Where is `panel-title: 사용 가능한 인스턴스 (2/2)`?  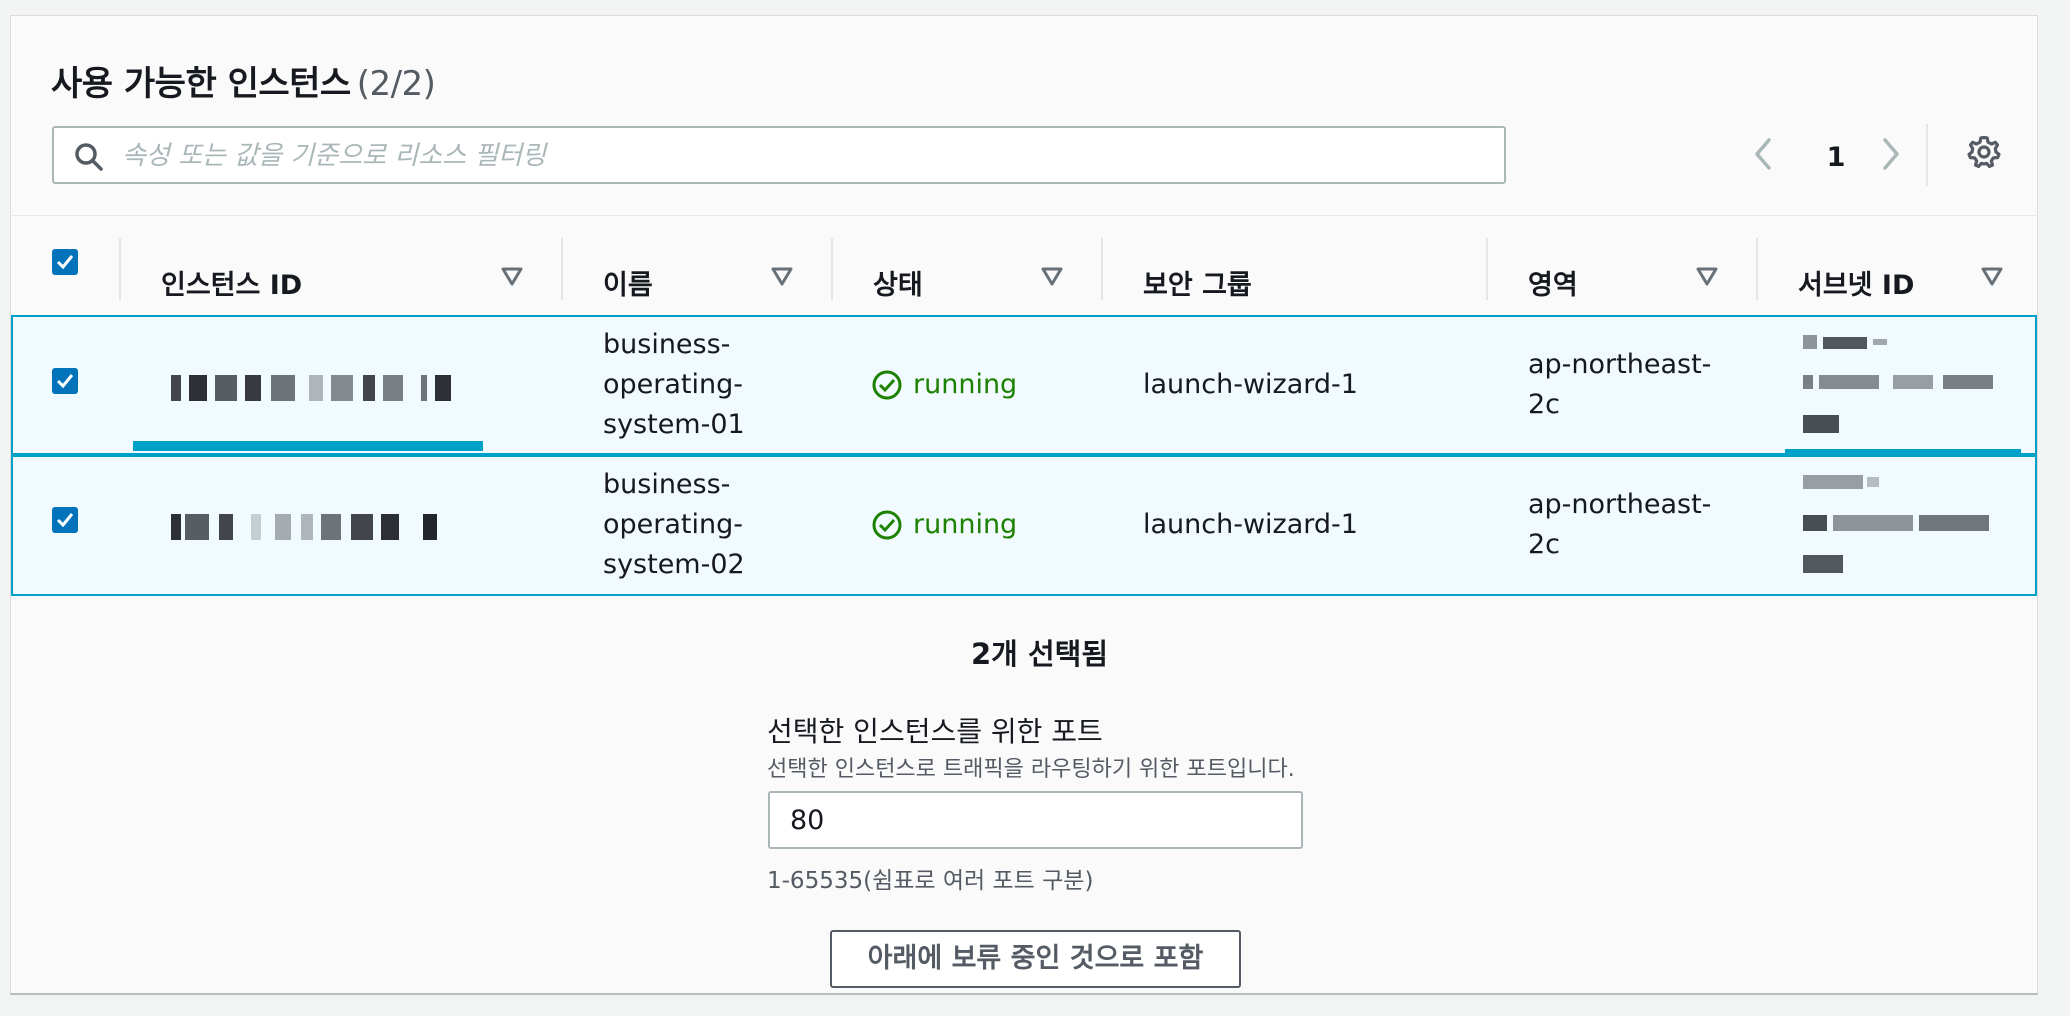 panel-title: 사용 가능한 인스턴스 (2/2) is located at coordinates (243, 80).